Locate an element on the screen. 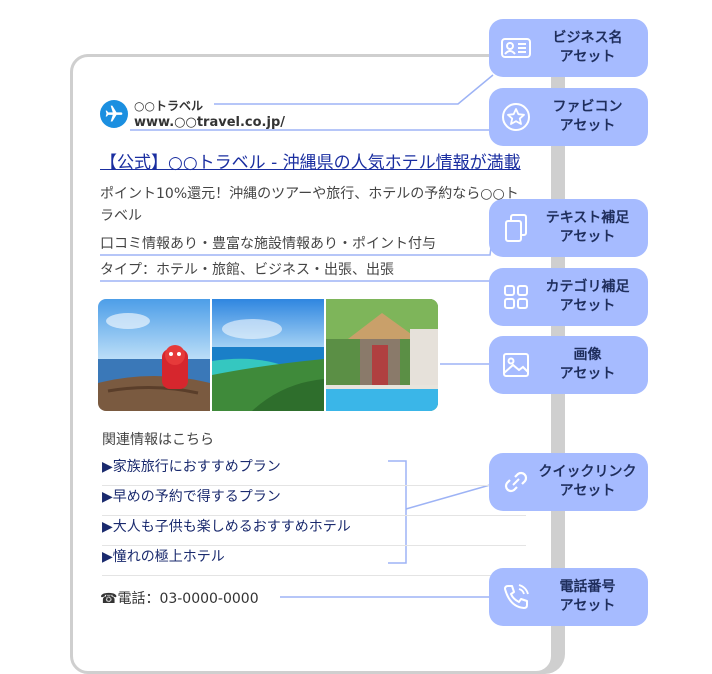 Image resolution: width=712 pixels, height=674 pixels. favicon-asset-badge: ファビコン アセット is located at coordinates (568, 117).